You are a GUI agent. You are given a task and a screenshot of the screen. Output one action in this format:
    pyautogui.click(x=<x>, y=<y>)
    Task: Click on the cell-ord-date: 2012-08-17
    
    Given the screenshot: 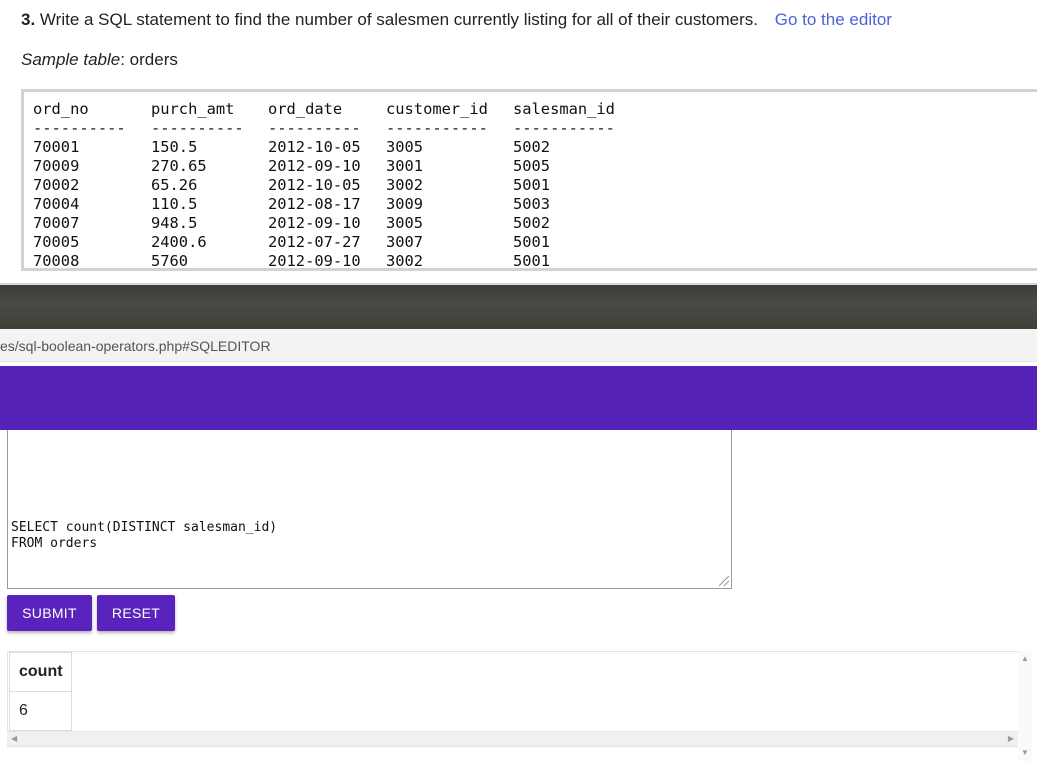 What is the action you would take?
    pyautogui.click(x=314, y=204)
    